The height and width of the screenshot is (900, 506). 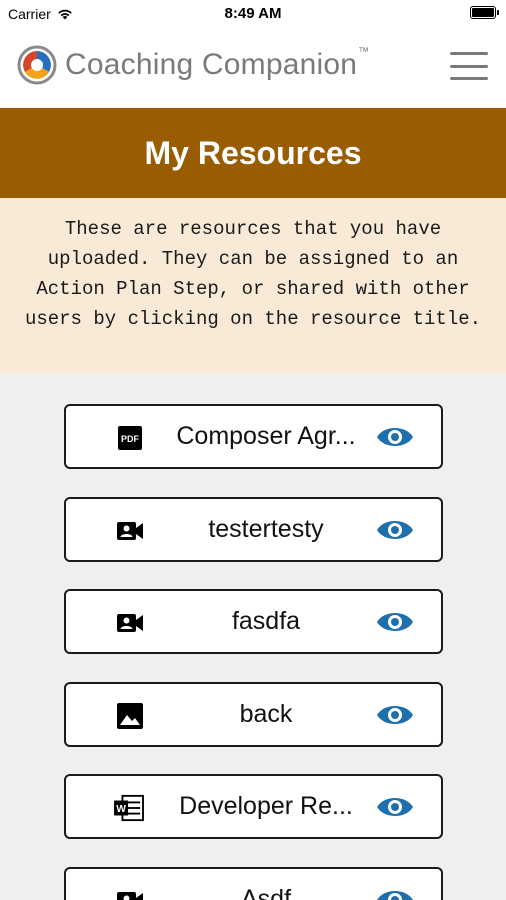 I want to click on svg-text: W, so click(x=121, y=809).